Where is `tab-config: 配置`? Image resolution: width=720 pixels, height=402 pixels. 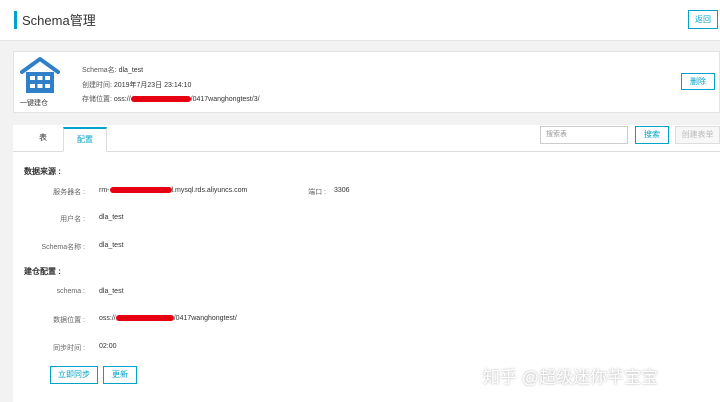
tab-config: 配置 is located at coordinates (85, 139).